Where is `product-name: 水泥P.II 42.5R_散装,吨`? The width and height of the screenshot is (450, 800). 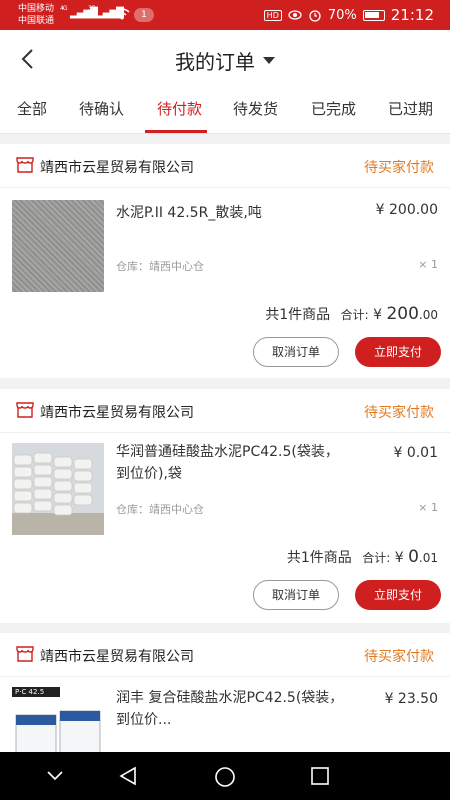 product-name: 水泥P.II 42.5R_散装,吨 is located at coordinates (231, 213).